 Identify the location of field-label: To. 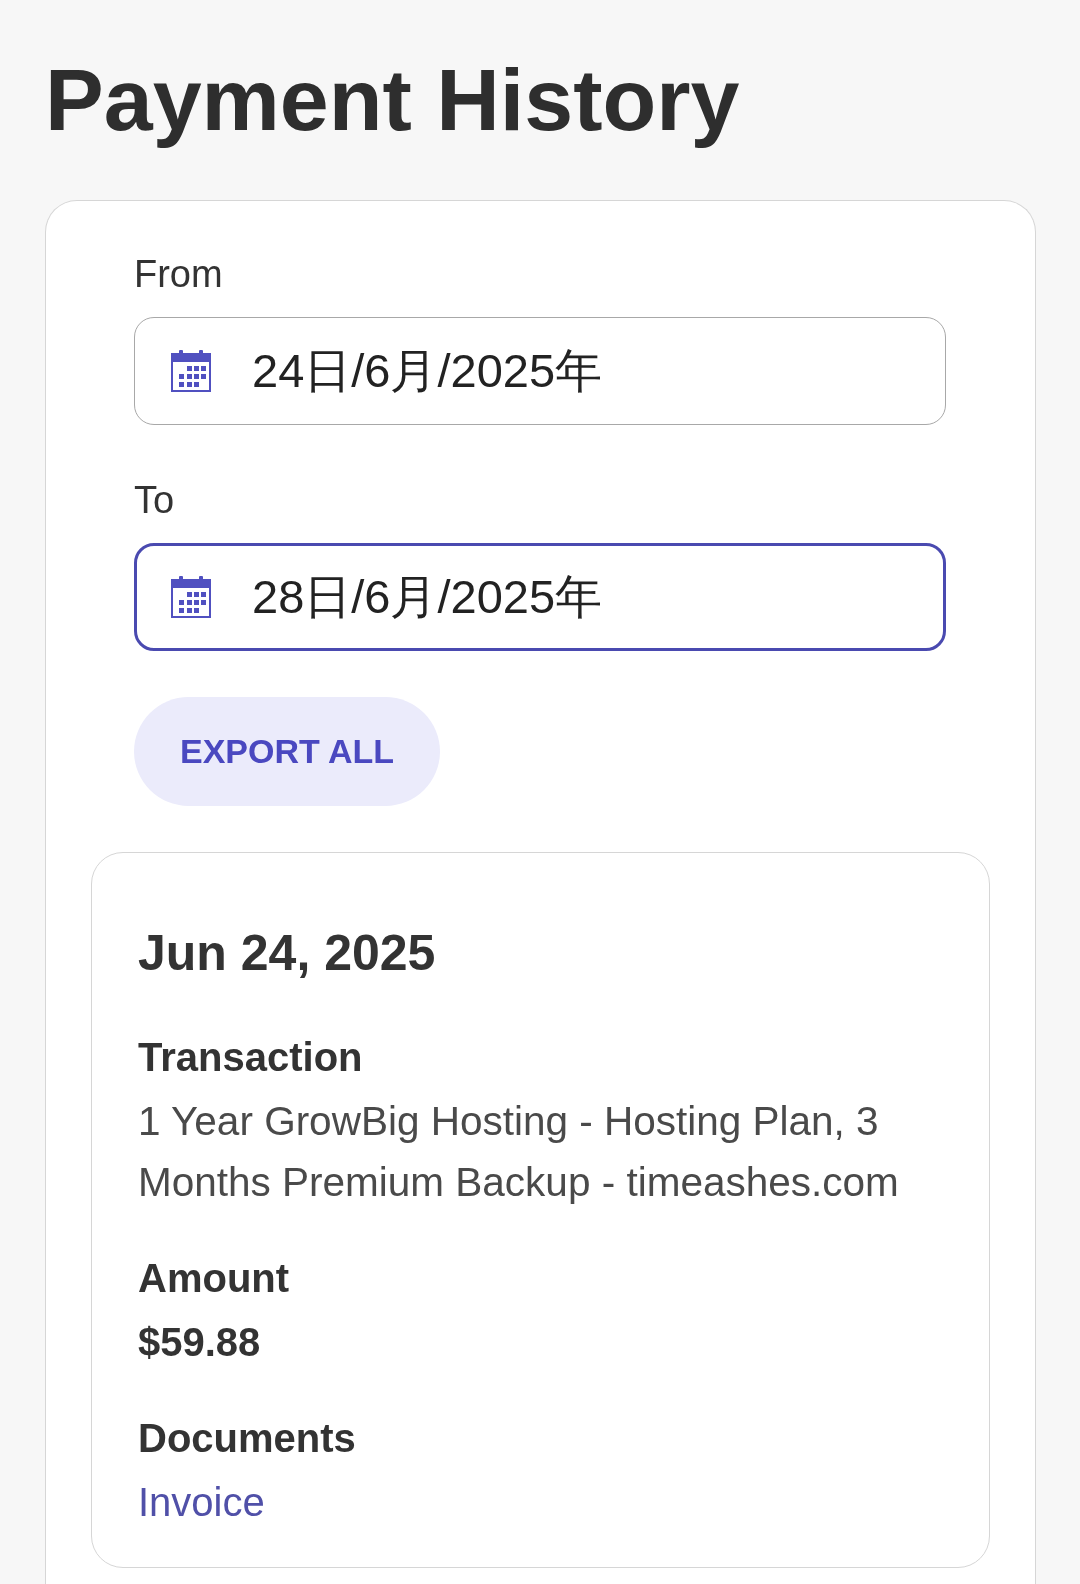
(154, 500).